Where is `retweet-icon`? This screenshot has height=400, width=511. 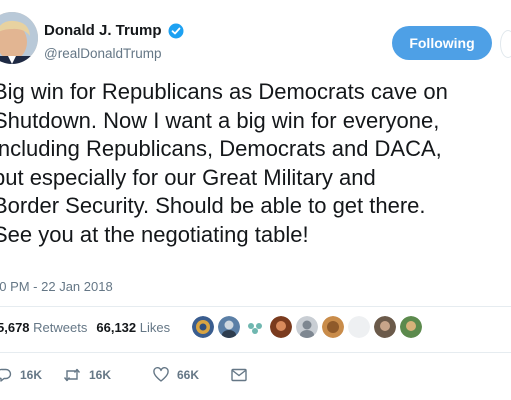 retweet-icon is located at coordinates (72, 375).